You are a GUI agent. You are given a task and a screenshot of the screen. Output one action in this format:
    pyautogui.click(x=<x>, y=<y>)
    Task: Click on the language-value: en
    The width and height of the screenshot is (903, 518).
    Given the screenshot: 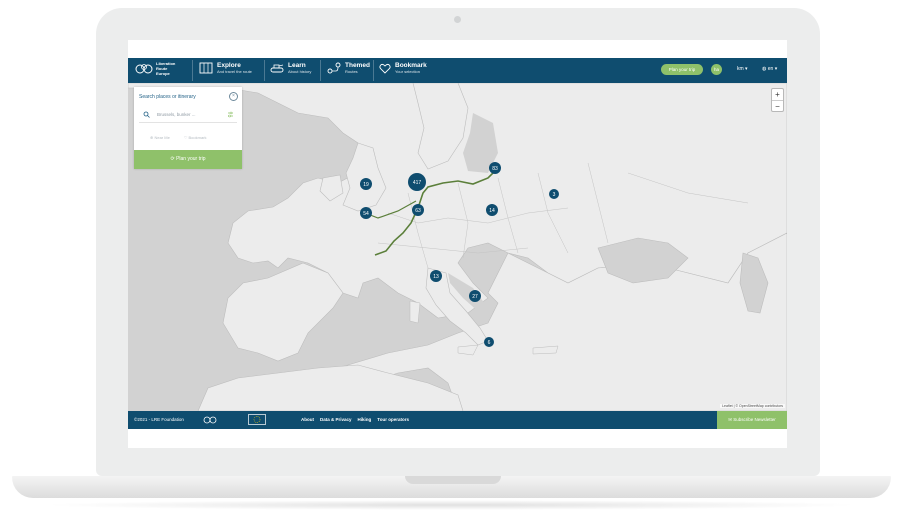 What is the action you would take?
    pyautogui.click(x=770, y=69)
    